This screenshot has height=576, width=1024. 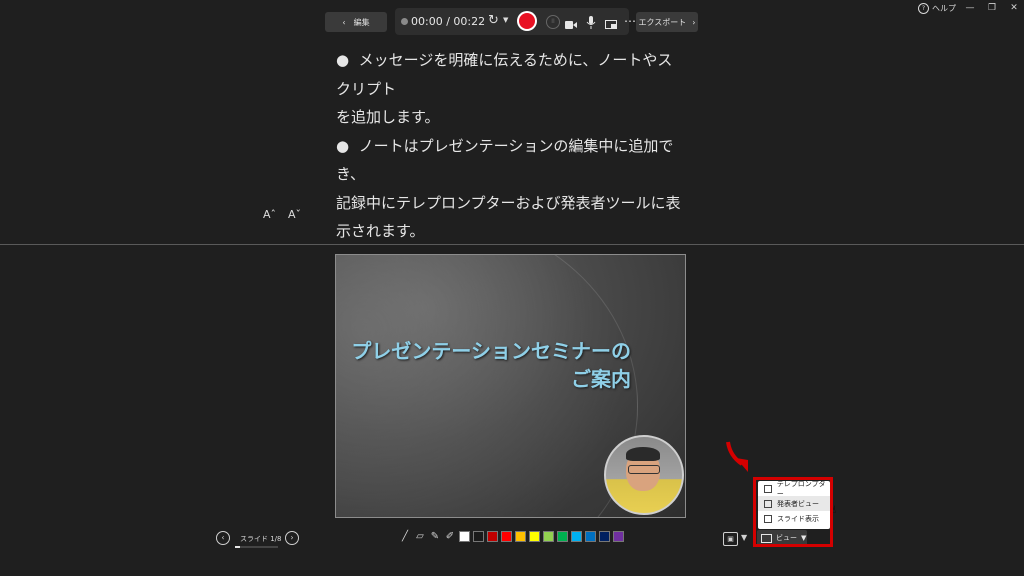 I want to click on annotation-highlight-box, so click(x=793, y=512).